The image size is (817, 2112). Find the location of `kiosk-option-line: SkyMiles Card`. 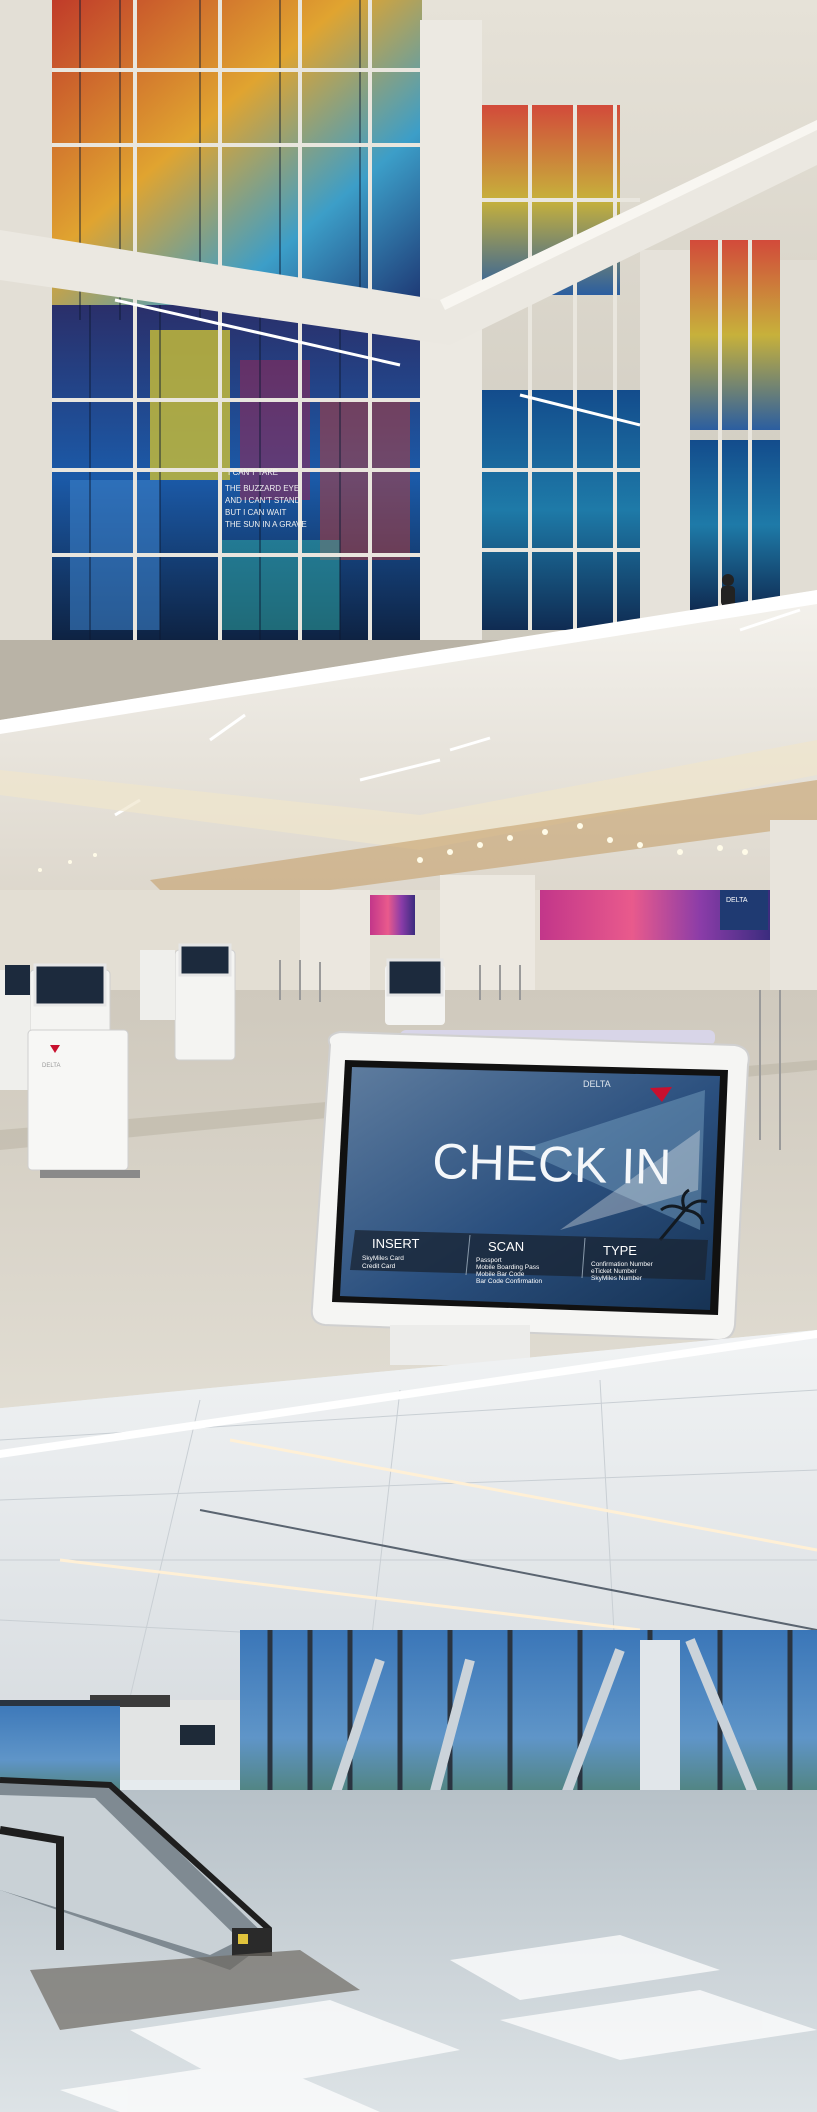

kiosk-option-line: SkyMiles Card is located at coordinates (383, 1258).